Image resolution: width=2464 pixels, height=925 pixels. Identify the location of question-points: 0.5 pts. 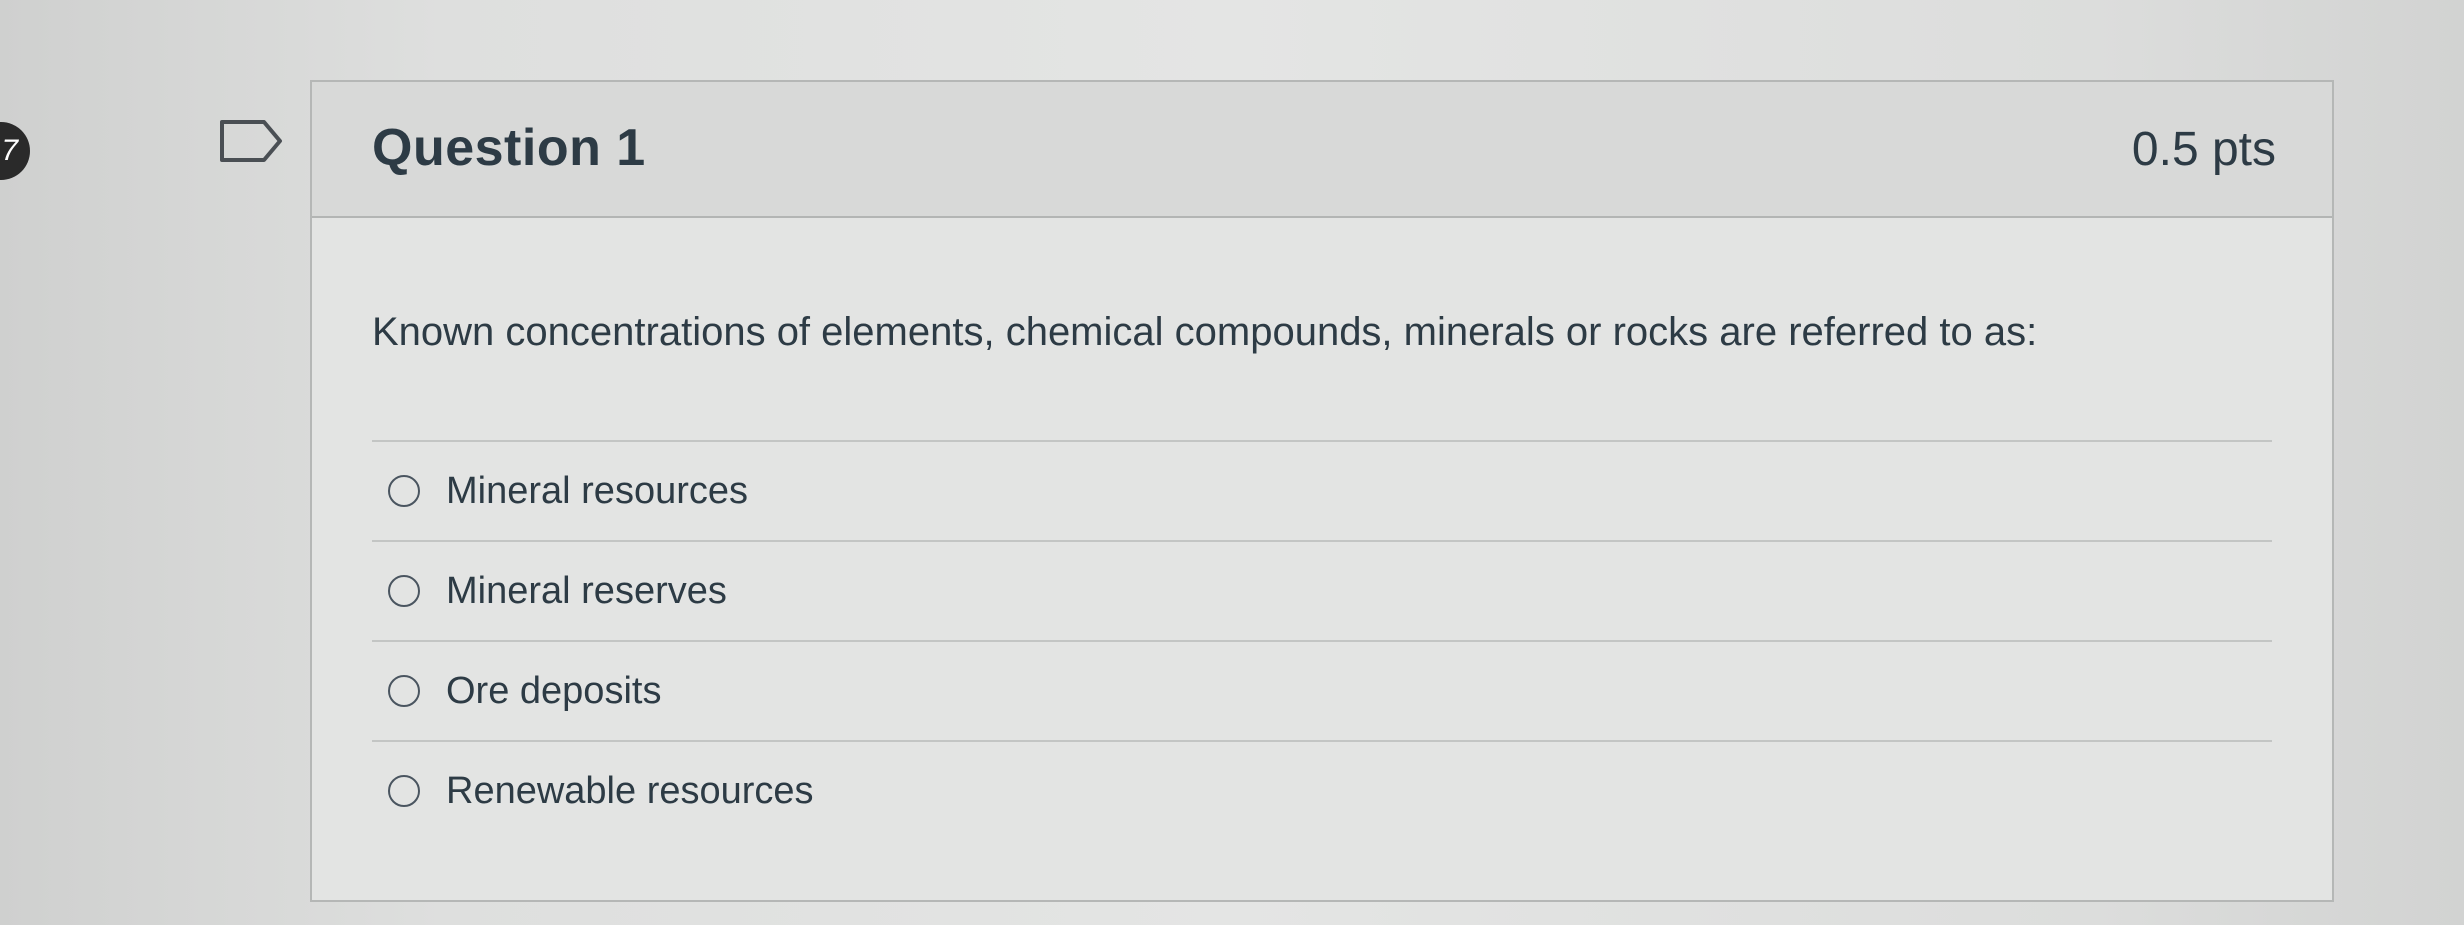
(2203, 149).